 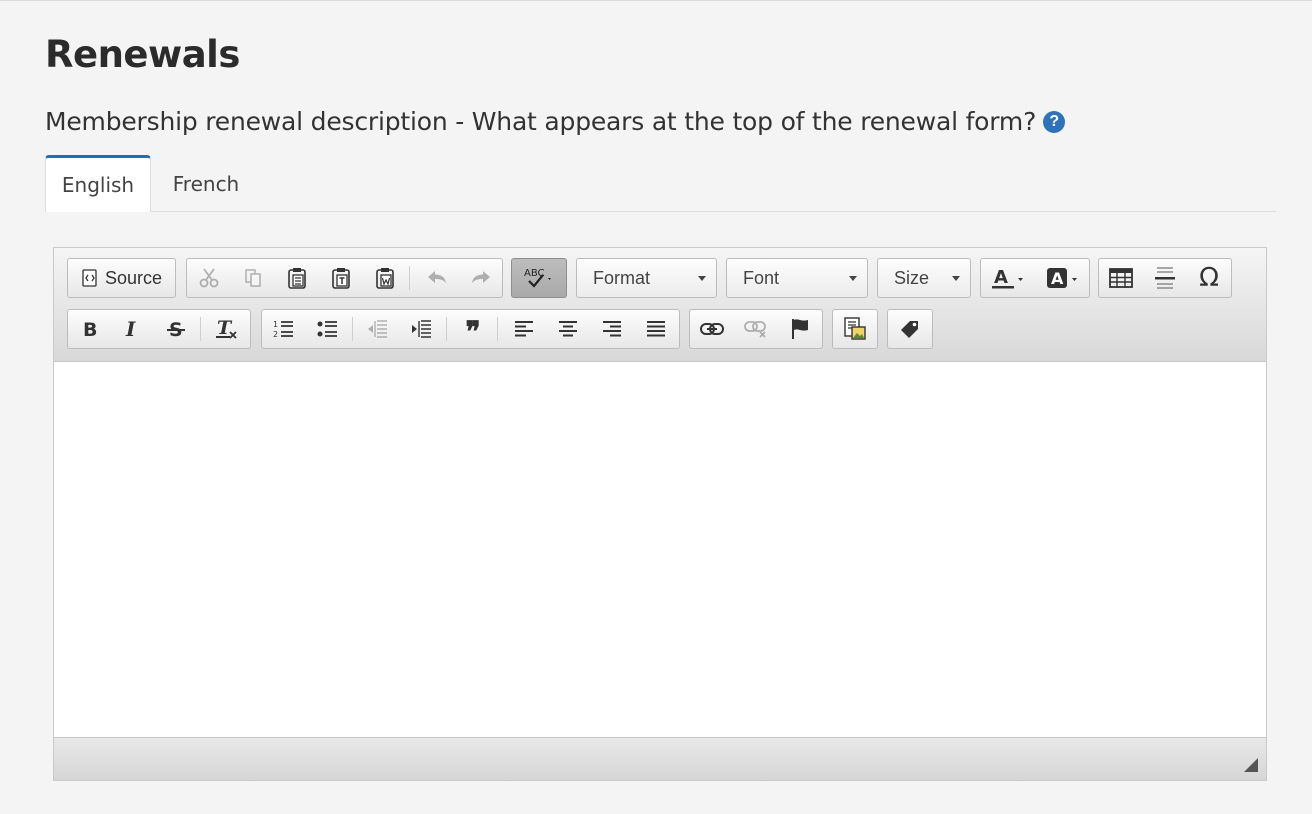 What do you see at coordinates (275, 334) in the screenshot?
I see `svg-text: 2` at bounding box center [275, 334].